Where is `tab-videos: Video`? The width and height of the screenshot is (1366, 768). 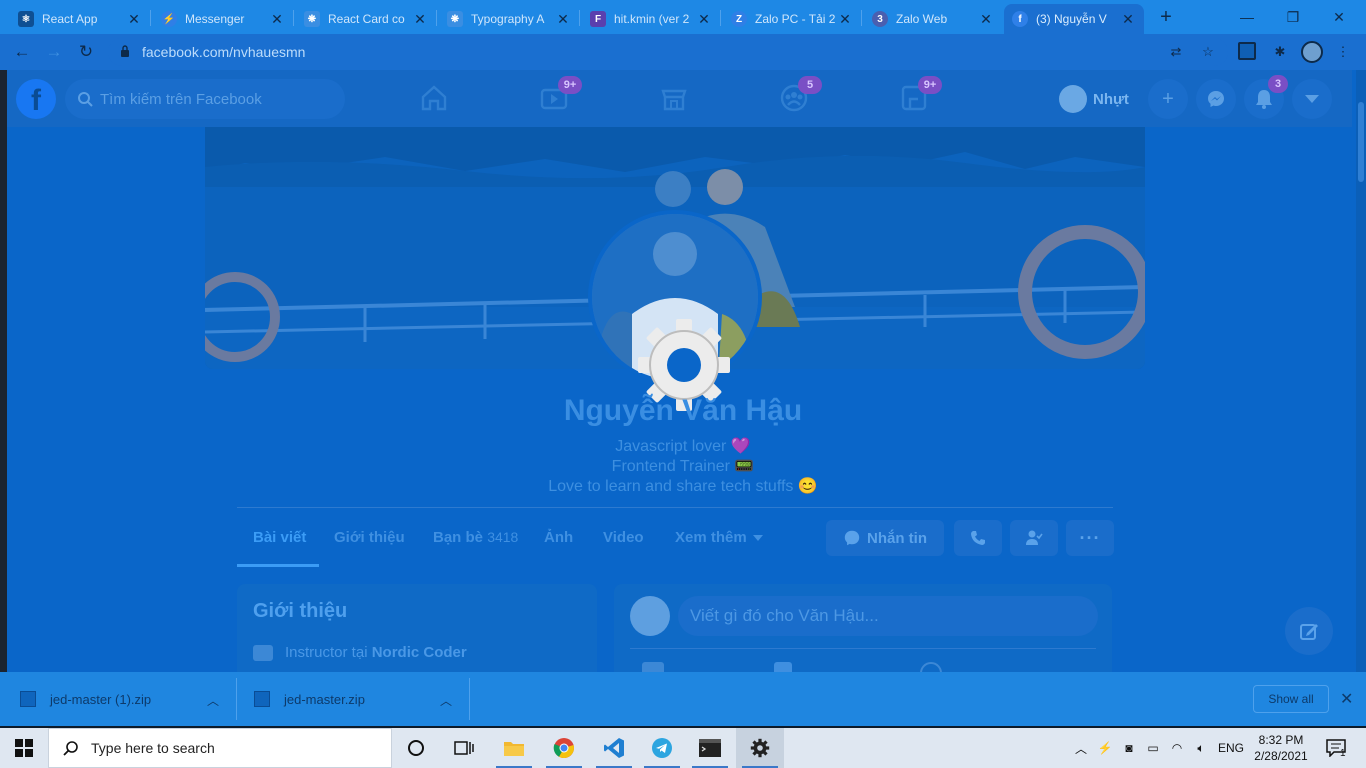 tab-videos: Video is located at coordinates (623, 537).